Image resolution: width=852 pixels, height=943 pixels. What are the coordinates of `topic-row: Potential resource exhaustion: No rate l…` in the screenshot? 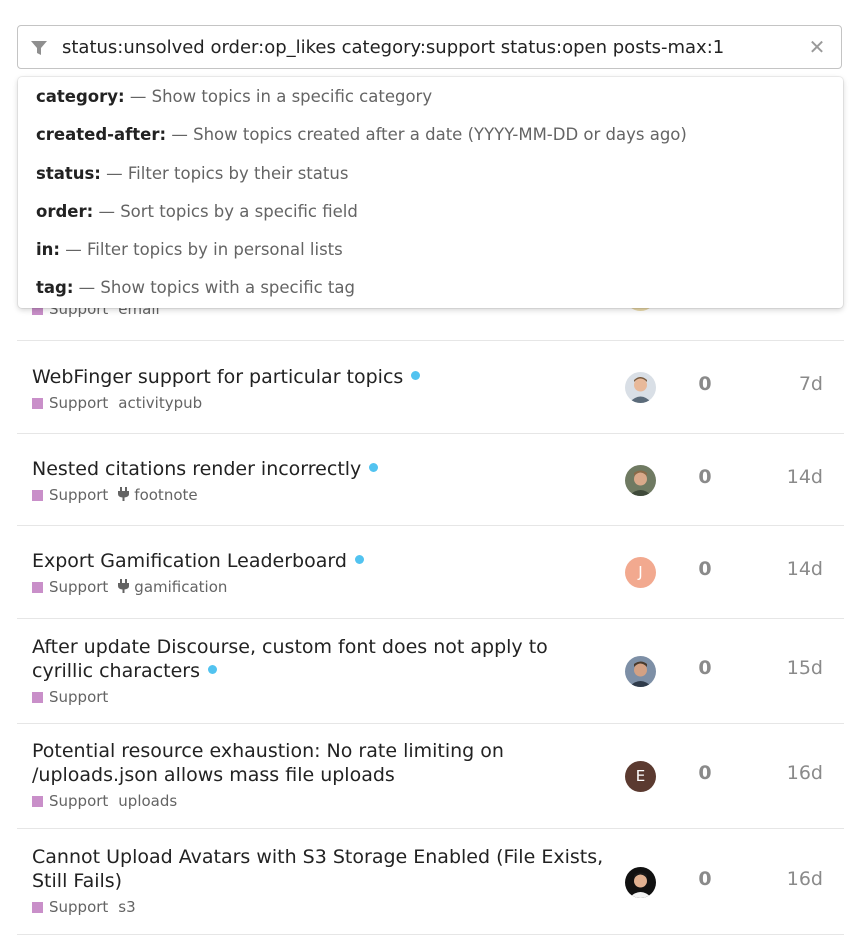 It's located at (430, 776).